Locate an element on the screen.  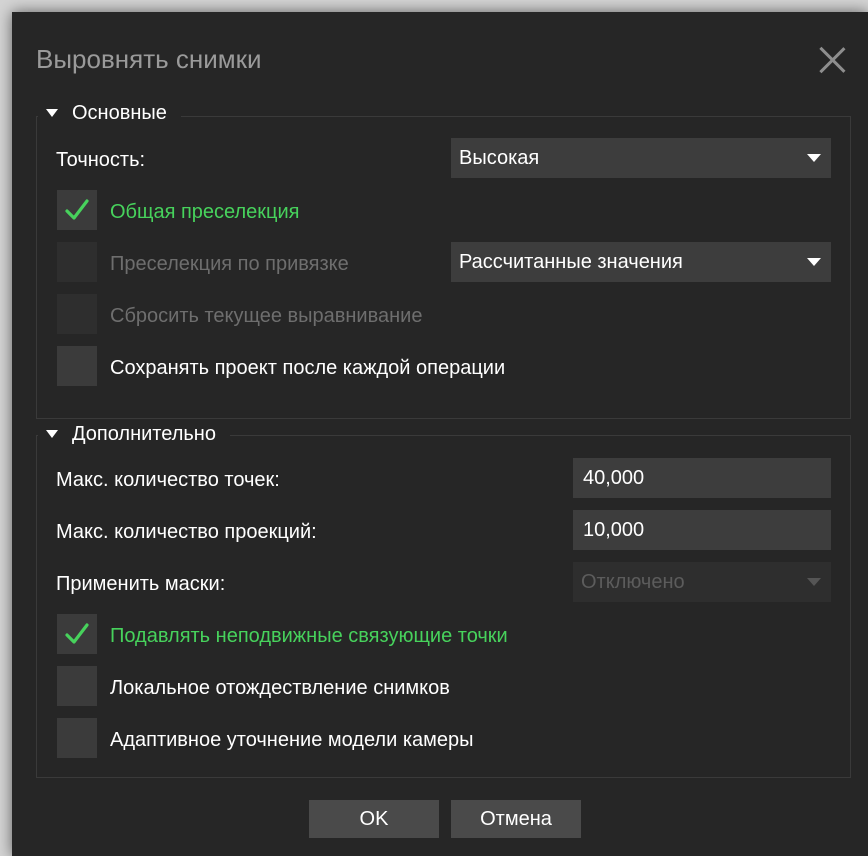
save-project-label: Сохранять проект после каждой операции is located at coordinates (308, 368).